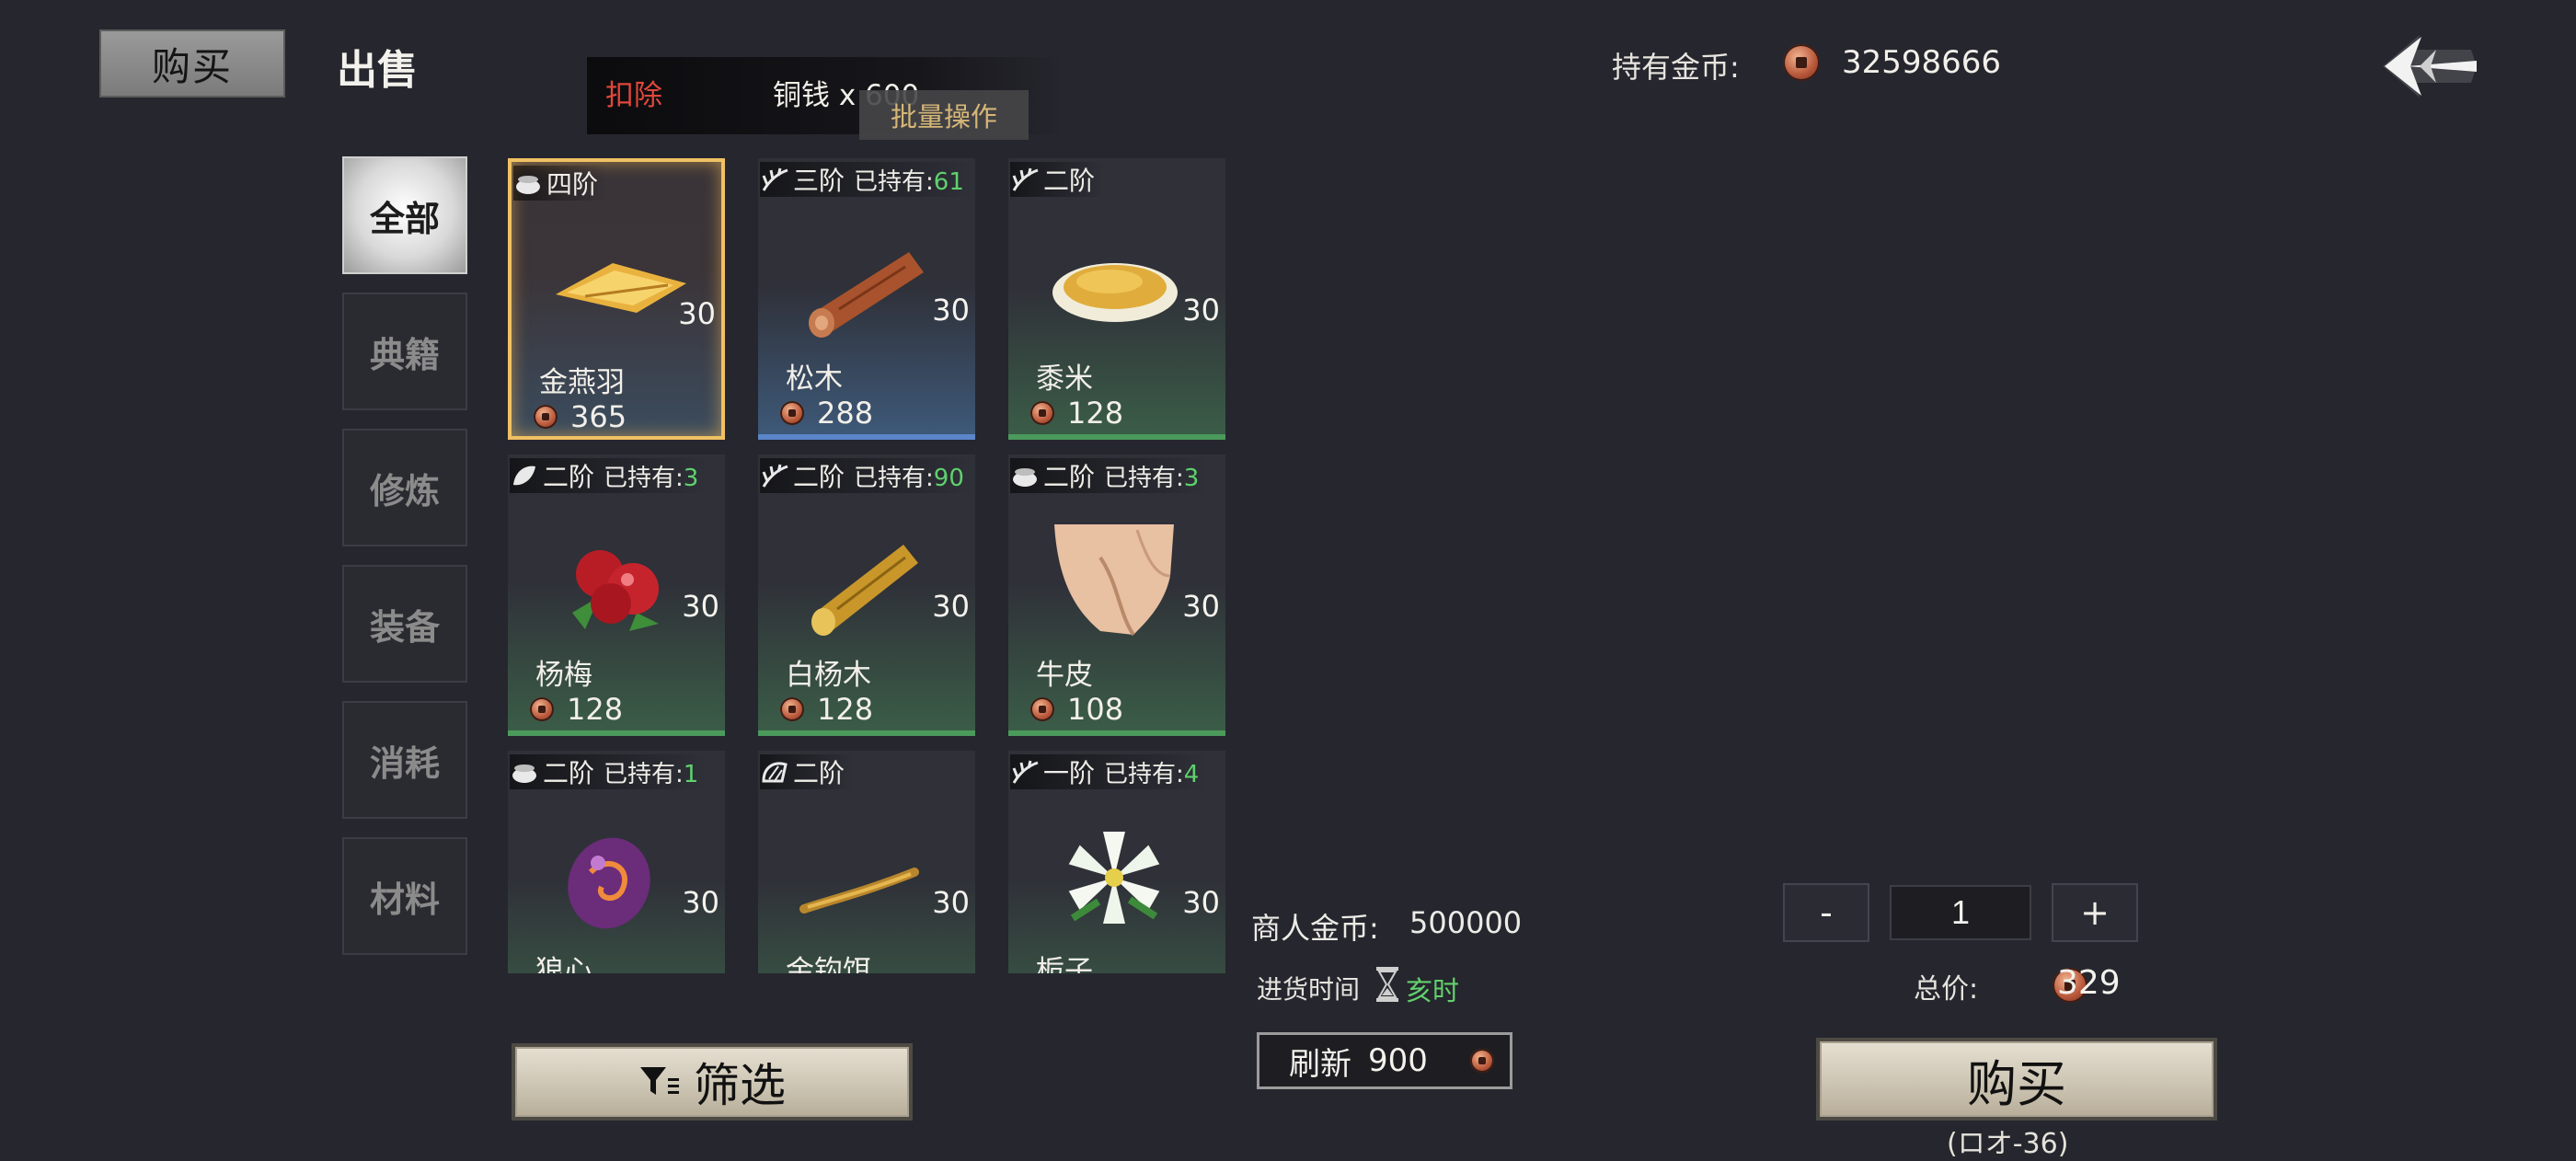 This screenshot has height=1161, width=2576. What do you see at coordinates (740, 1086) in the screenshot?
I see `filter-label: 筛选` at bounding box center [740, 1086].